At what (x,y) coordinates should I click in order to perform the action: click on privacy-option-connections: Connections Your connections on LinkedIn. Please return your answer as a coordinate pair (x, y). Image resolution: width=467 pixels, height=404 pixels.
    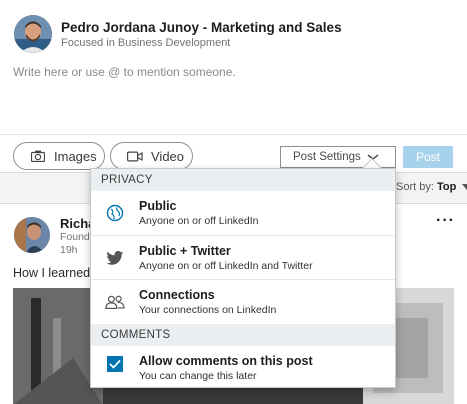
    Looking at the image, I should click on (243, 301).